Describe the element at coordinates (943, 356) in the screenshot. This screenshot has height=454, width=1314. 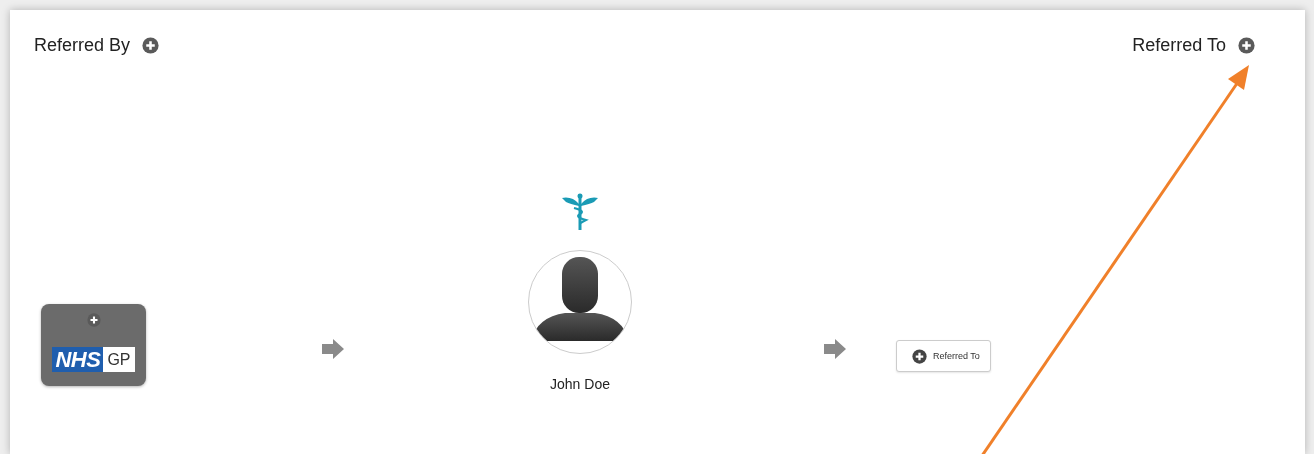
I see `referred-to-button: Referred To` at that location.